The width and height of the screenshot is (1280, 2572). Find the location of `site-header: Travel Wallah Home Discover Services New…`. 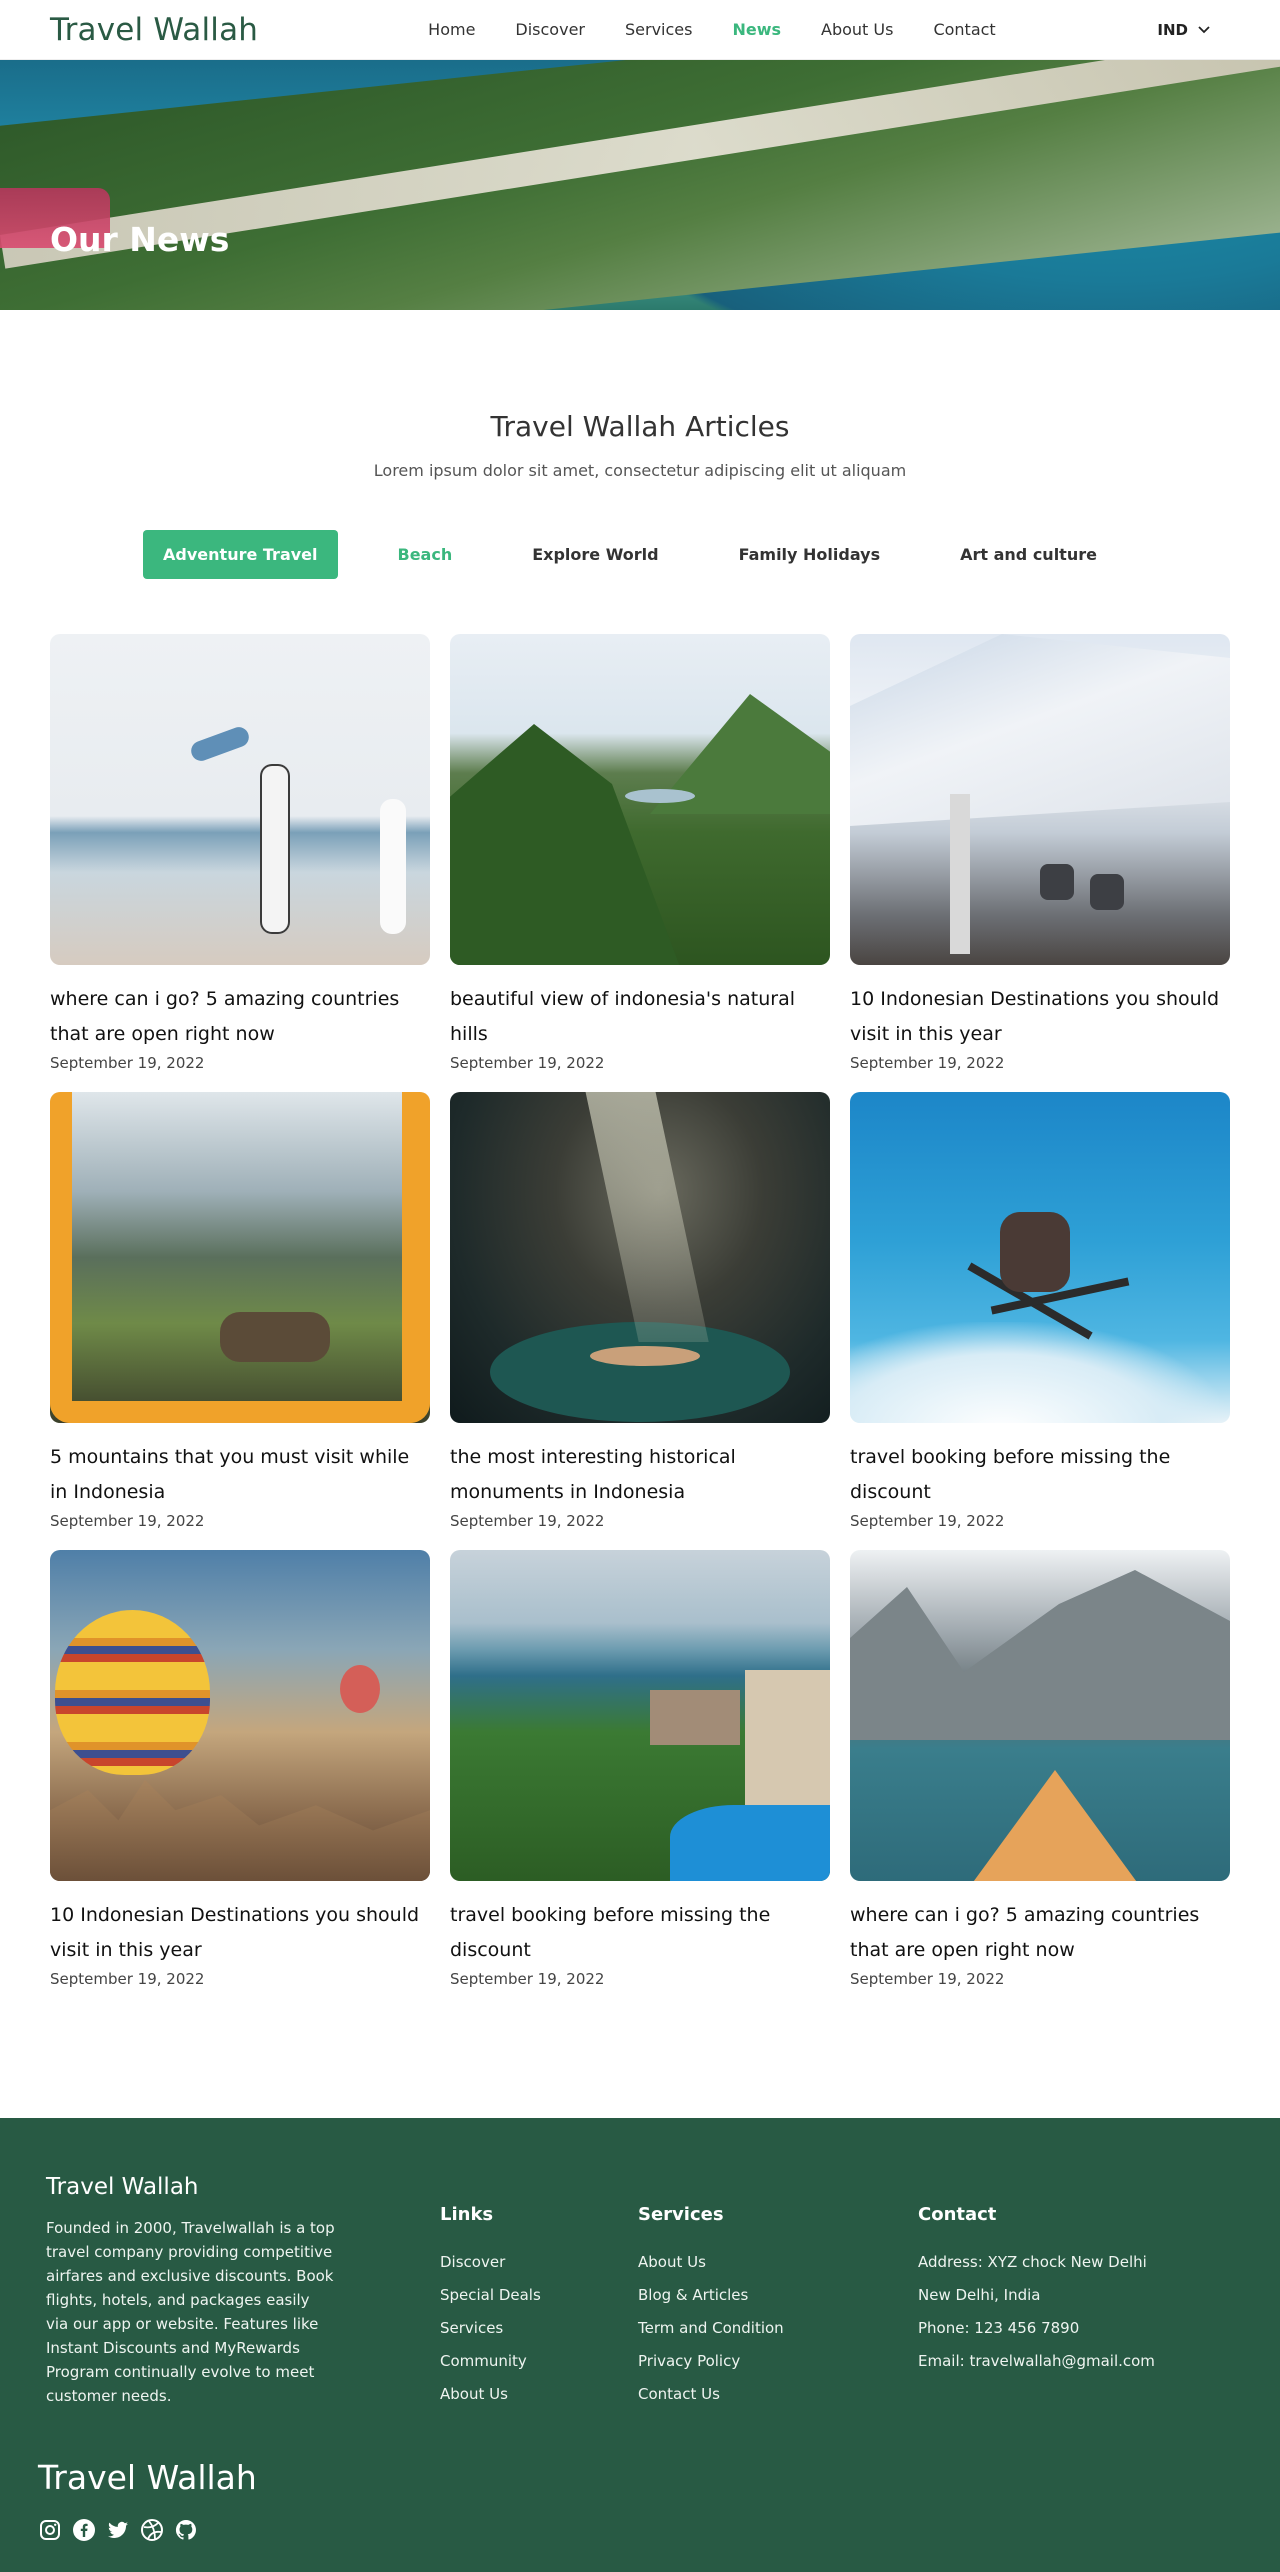

site-header: Travel Wallah Home Discover Services New… is located at coordinates (640, 30).